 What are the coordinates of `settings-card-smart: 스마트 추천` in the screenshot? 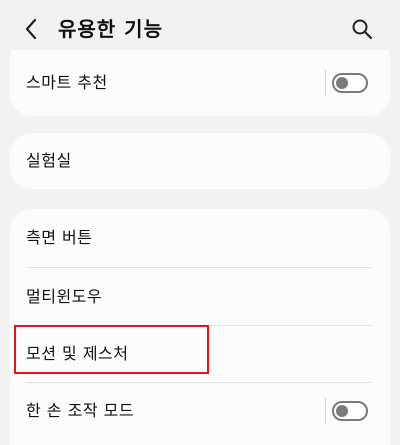 It's located at (200, 83).